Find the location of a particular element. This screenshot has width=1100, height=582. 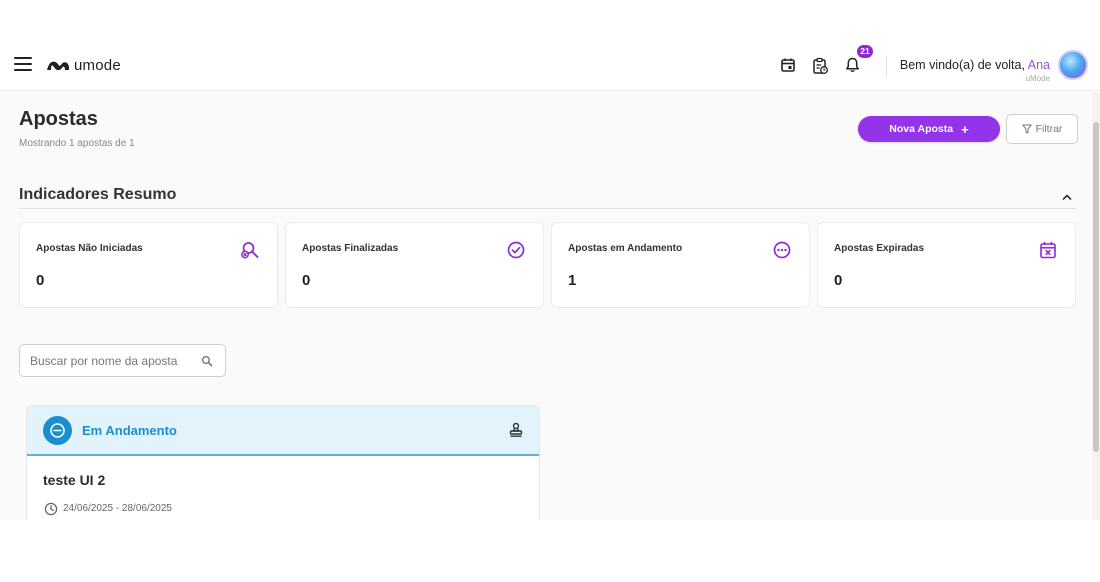

new-bet-button: Nova Aposta + is located at coordinates (929, 129).